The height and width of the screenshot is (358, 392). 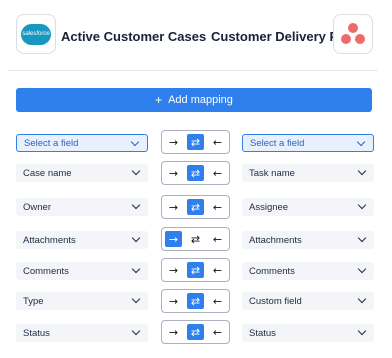 What do you see at coordinates (82, 207) in the screenshot?
I see `field-dropdown-left: Owner` at bounding box center [82, 207].